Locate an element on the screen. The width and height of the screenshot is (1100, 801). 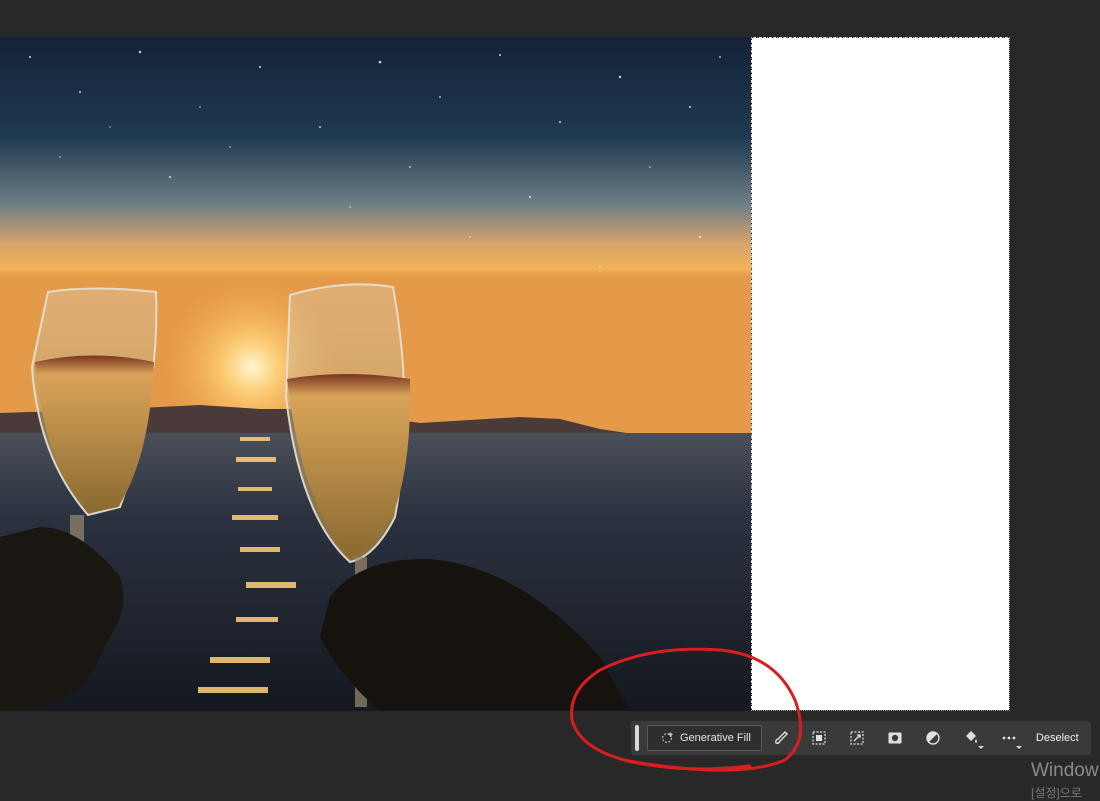
more-options-icon is located at coordinates (1009, 738).